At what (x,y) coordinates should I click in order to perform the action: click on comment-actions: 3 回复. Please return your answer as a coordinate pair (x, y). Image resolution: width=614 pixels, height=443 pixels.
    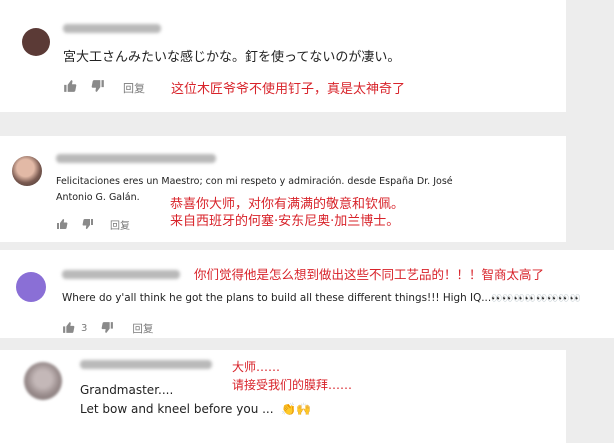
    Looking at the image, I should click on (107, 328).